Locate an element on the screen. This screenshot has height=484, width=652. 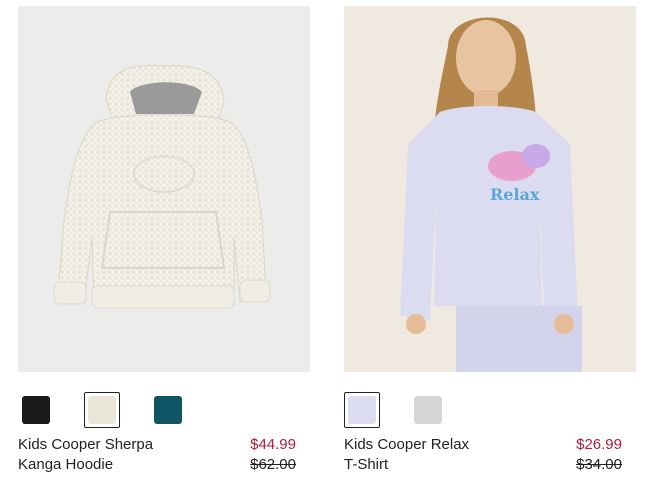
original-price: $62.00 is located at coordinates (273, 464).